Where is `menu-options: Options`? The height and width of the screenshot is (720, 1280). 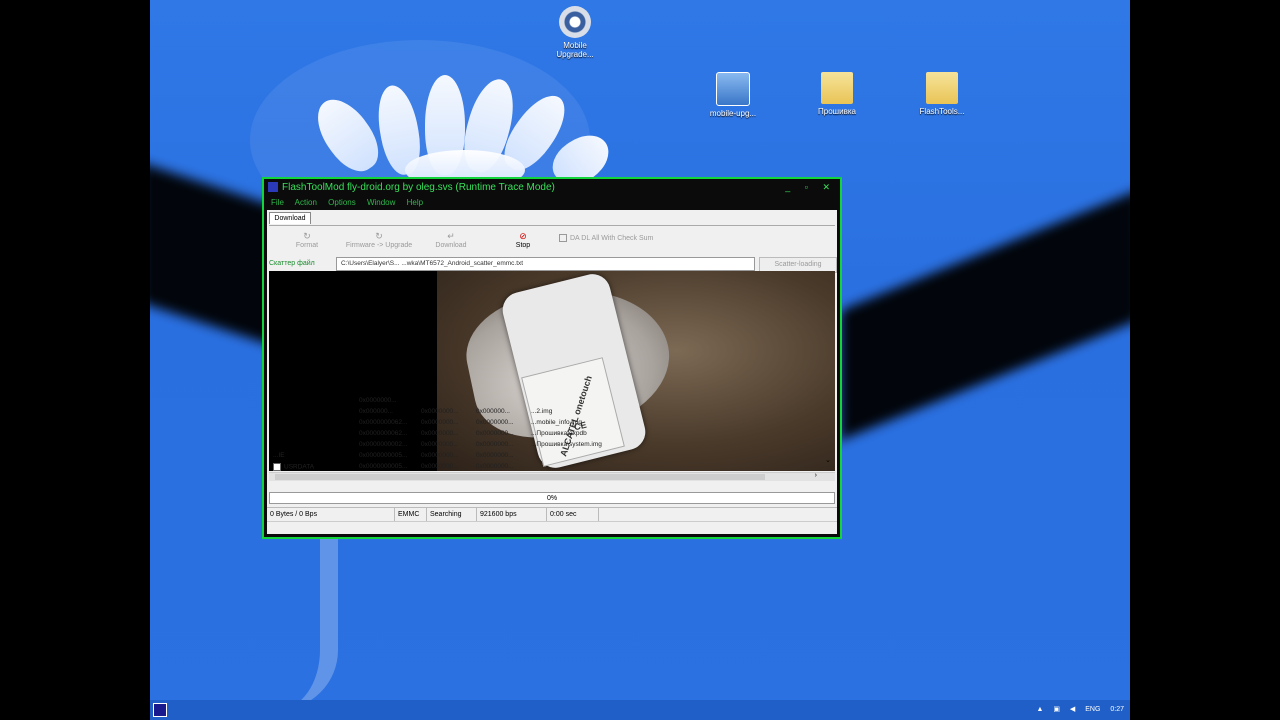 menu-options: Options is located at coordinates (342, 202).